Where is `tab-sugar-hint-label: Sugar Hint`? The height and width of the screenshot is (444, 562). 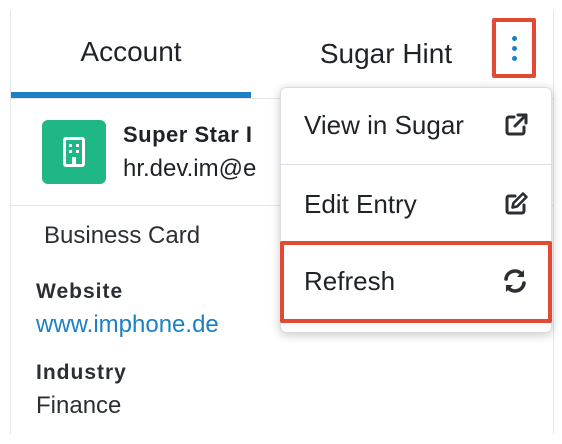
tab-sugar-hint-label: Sugar Hint is located at coordinates (386, 53).